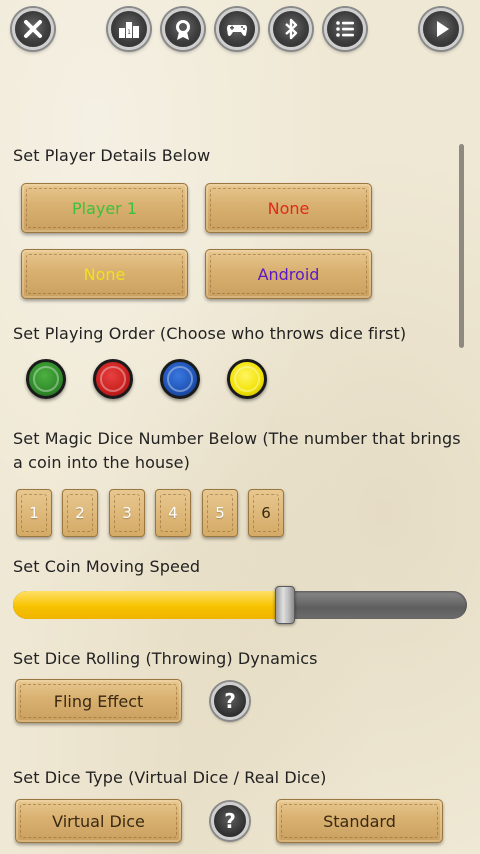  What do you see at coordinates (113, 379) in the screenshot?
I see `coin-red` at bounding box center [113, 379].